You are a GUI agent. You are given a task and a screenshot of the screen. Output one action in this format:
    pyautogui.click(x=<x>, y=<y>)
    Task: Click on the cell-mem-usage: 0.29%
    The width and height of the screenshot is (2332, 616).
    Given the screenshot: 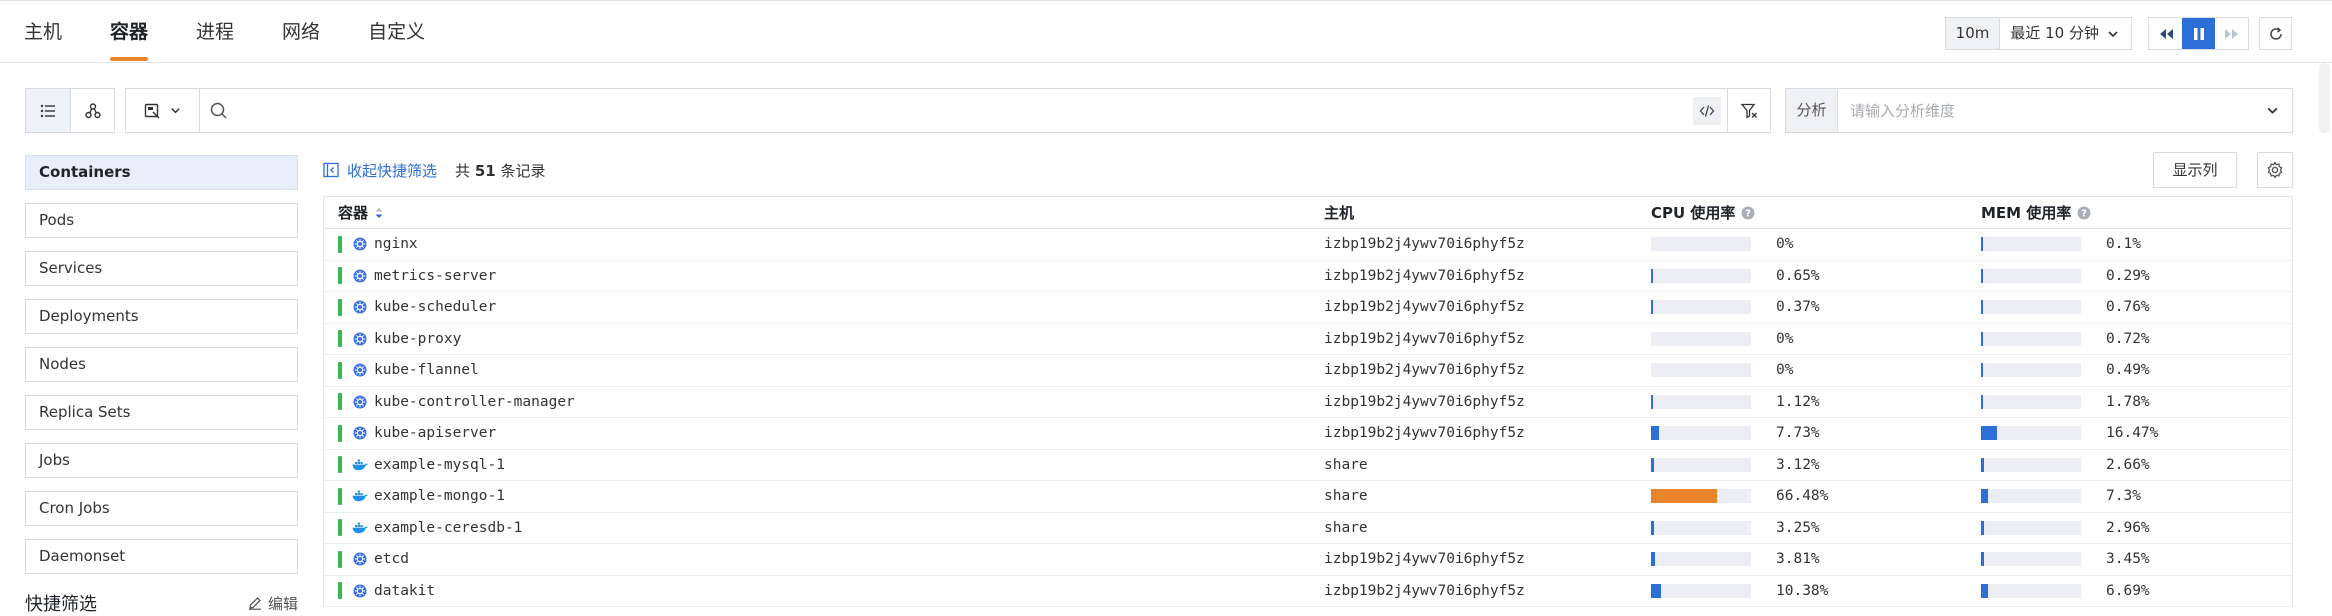 What is the action you would take?
    pyautogui.click(x=2136, y=276)
    